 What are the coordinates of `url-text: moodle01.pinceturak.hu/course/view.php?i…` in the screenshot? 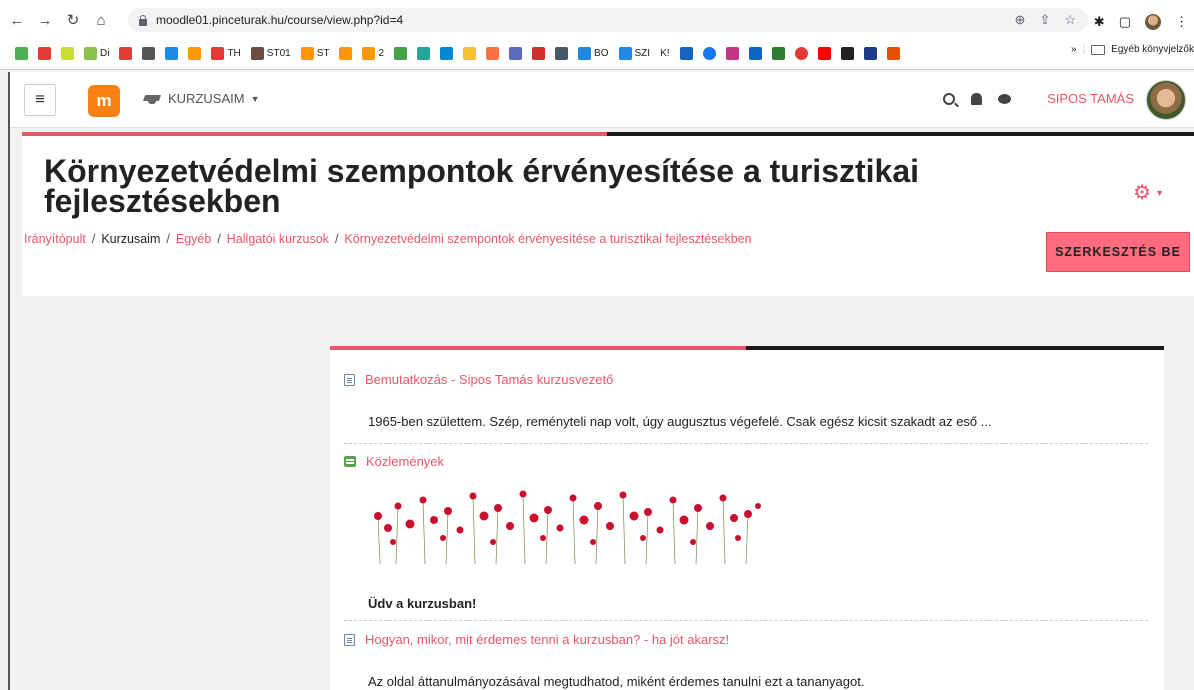 It's located at (280, 20).